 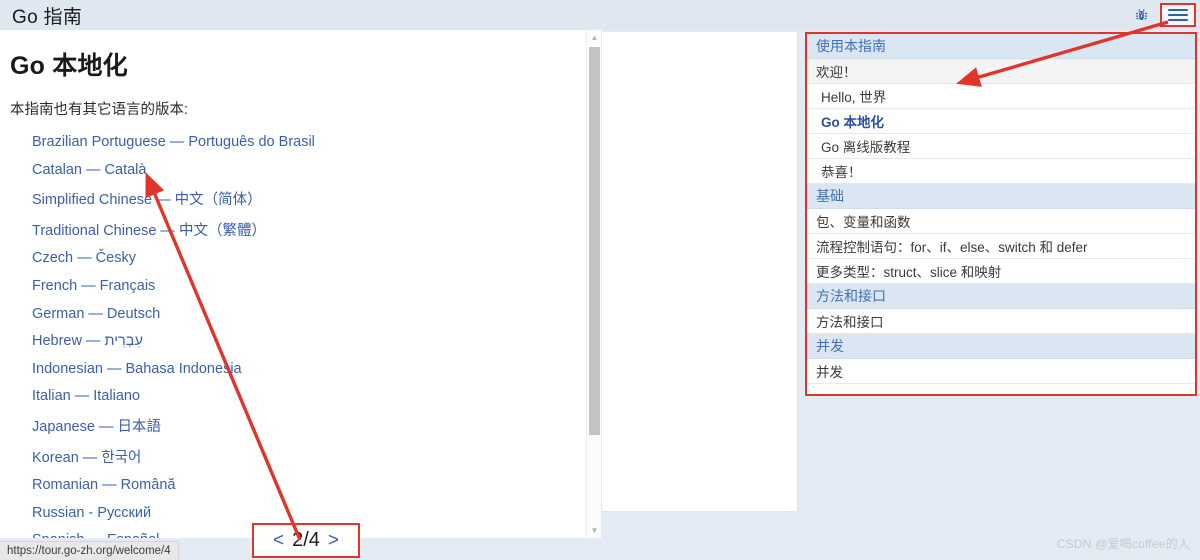 What do you see at coordinates (594, 241) in the screenshot?
I see `scrollbar-thumb` at bounding box center [594, 241].